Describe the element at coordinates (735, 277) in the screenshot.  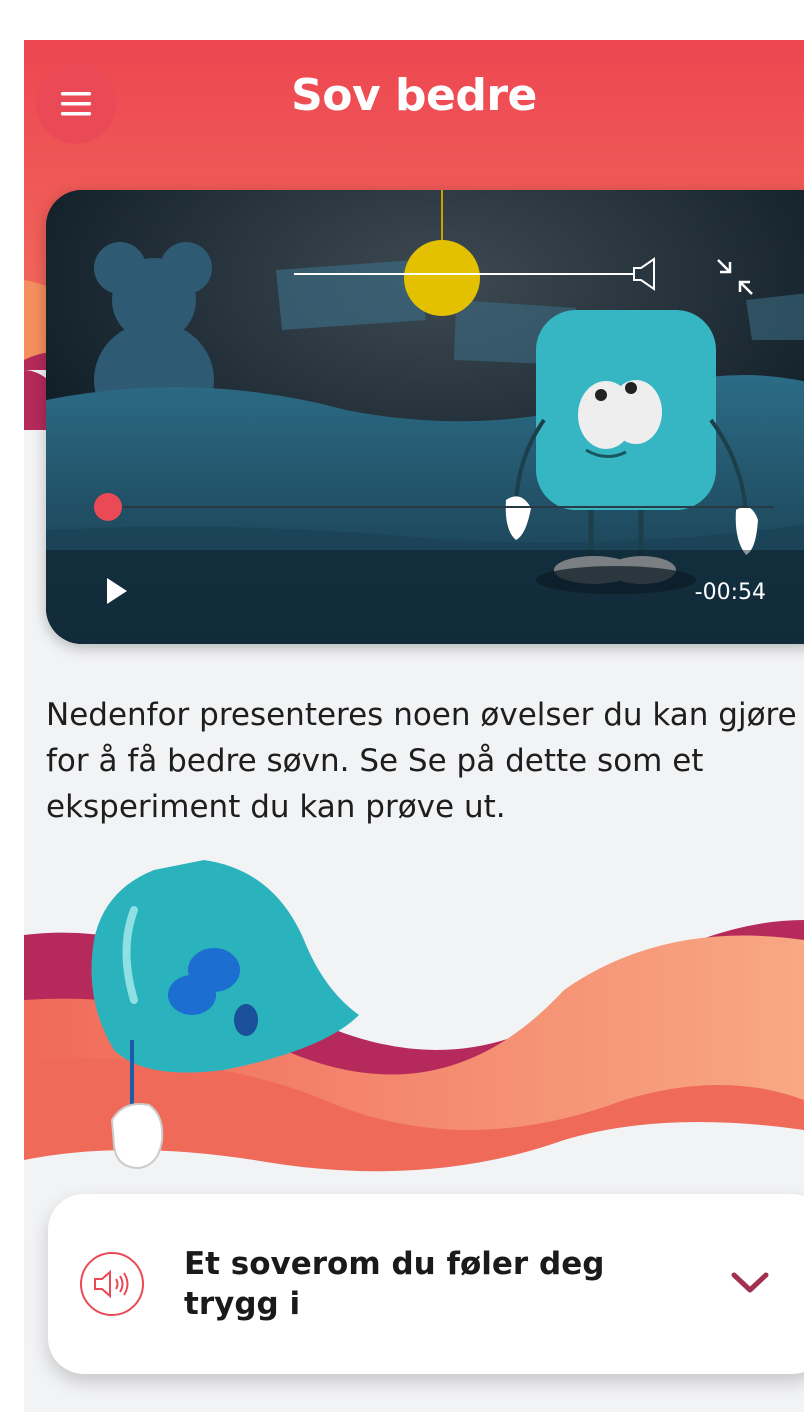
I see `collapse-icon` at that location.